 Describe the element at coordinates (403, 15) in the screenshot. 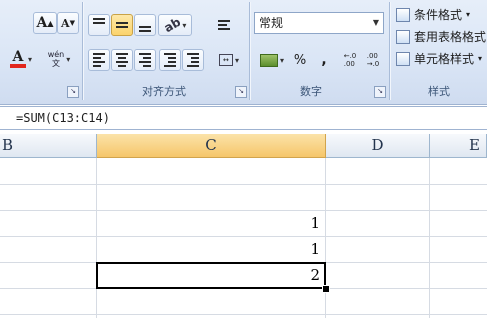

I see `conditional-format-icon` at that location.